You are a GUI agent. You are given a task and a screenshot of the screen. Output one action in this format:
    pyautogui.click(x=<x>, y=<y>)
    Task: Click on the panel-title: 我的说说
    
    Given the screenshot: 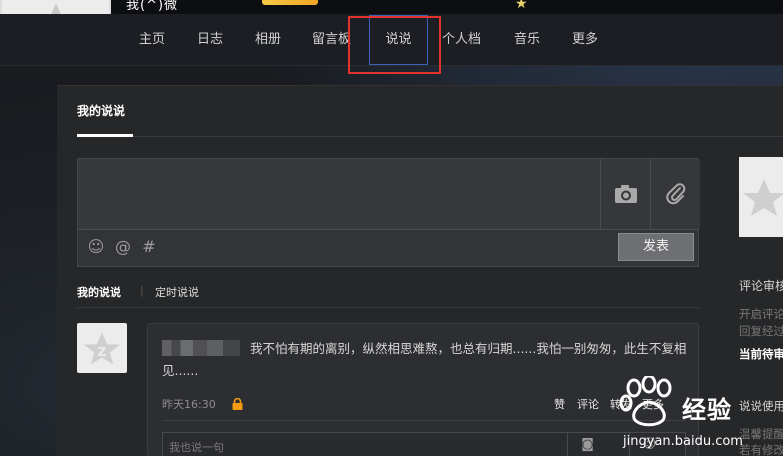 What is the action you would take?
    pyautogui.click(x=101, y=110)
    